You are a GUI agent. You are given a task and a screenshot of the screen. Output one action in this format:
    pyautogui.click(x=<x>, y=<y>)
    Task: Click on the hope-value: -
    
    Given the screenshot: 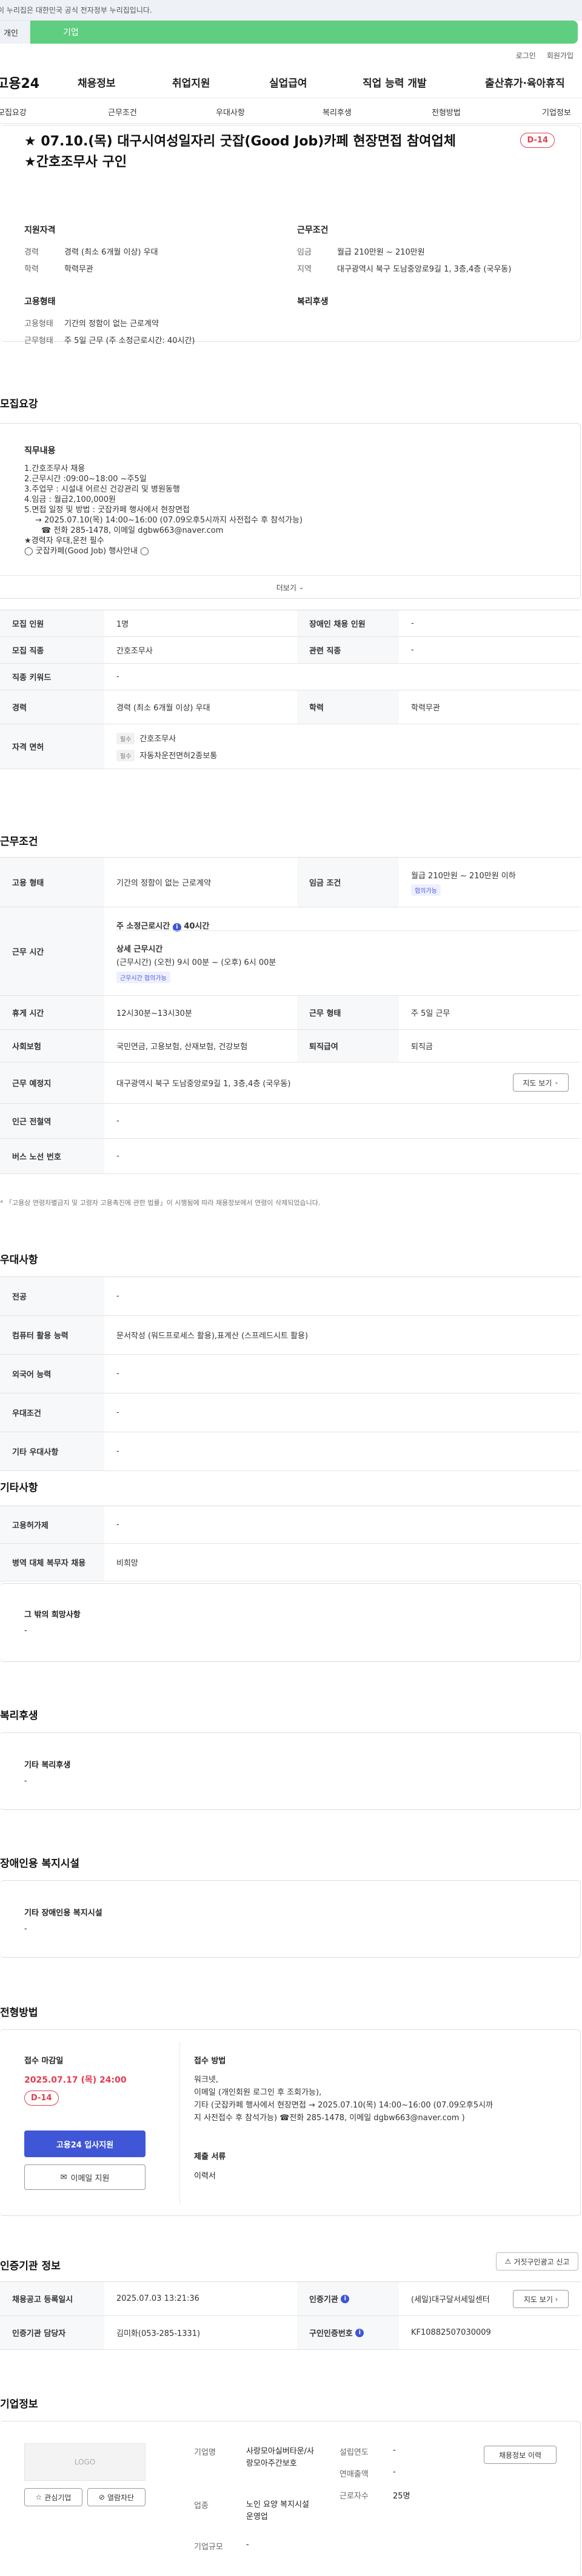 What is the action you would take?
    pyautogui.click(x=25, y=1631)
    